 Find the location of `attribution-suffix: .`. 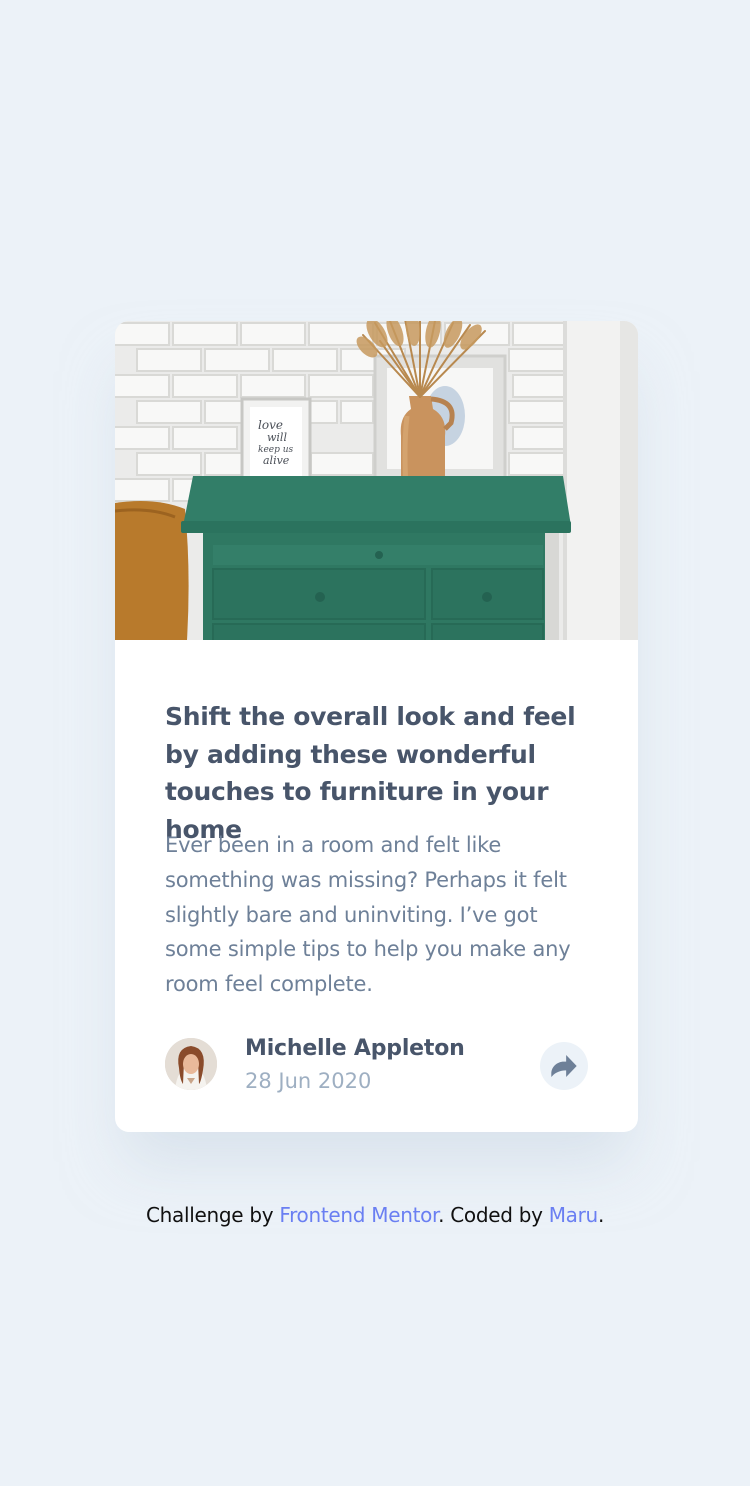

attribution-suffix: . is located at coordinates (600, 1215).